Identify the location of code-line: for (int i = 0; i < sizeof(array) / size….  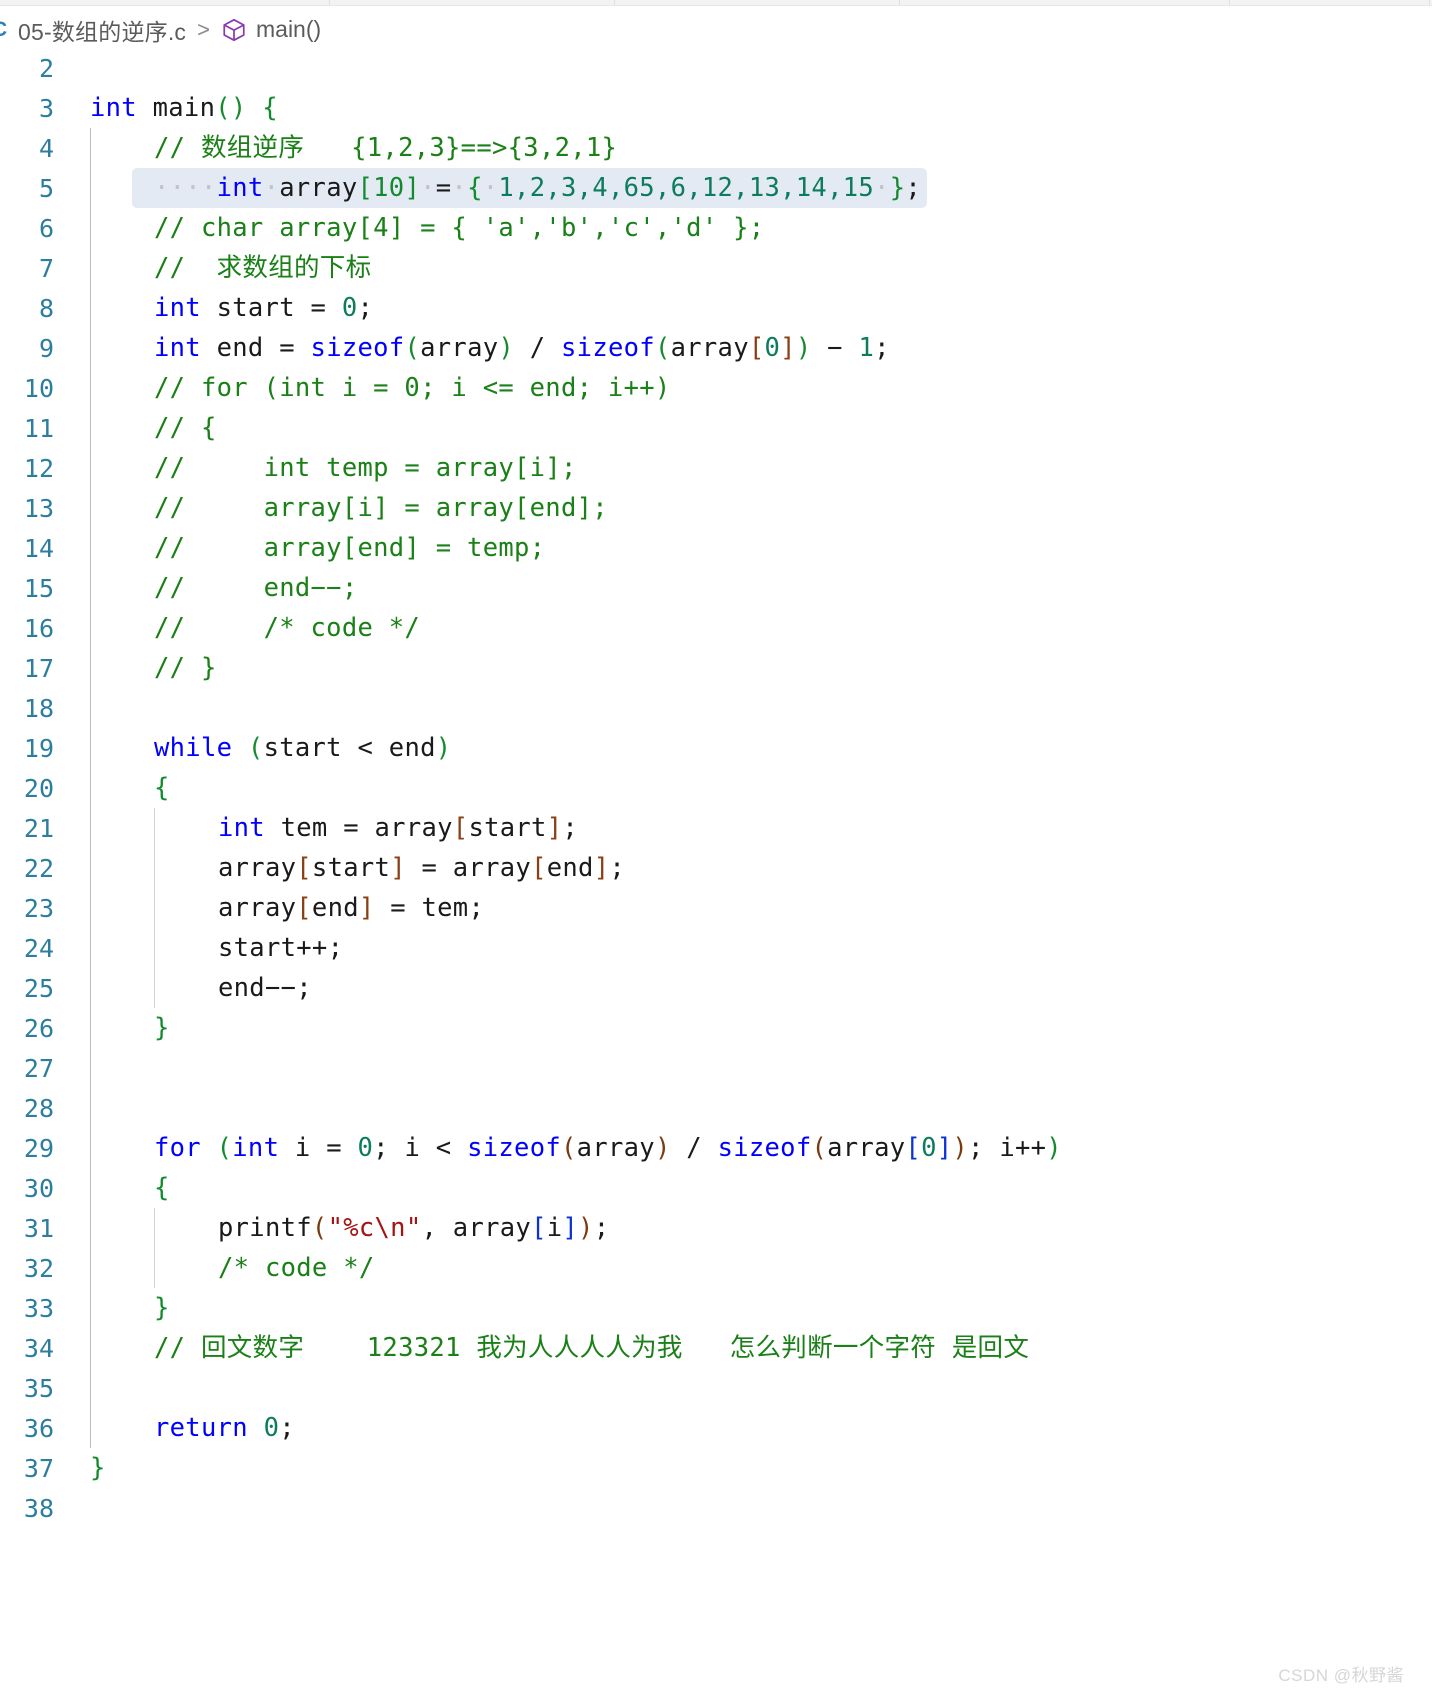
(750, 1148).